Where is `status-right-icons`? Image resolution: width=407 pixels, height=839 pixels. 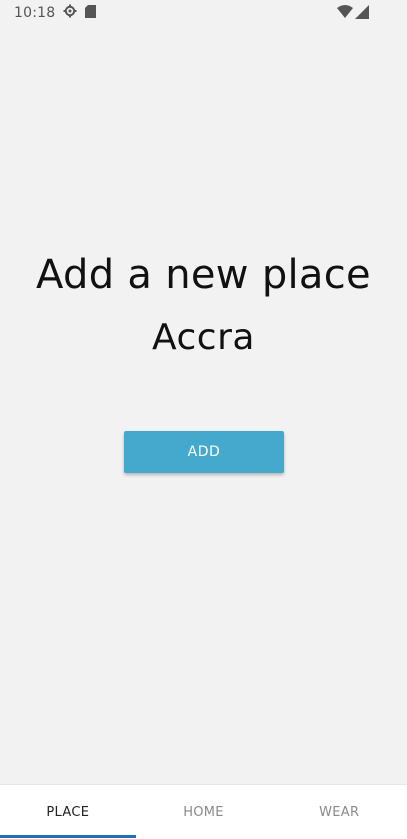
status-right-icons is located at coordinates (353, 14).